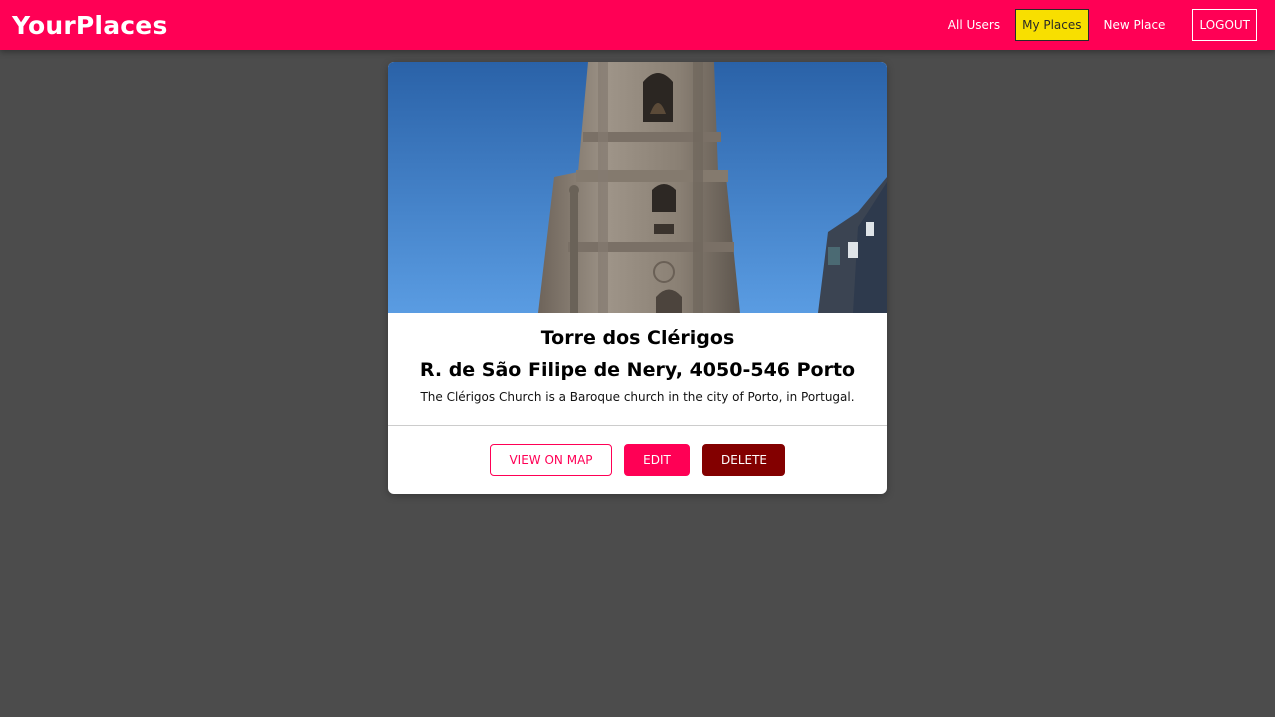 The image size is (1275, 717). I want to click on place-title: Torre dos Clérigos, so click(637, 338).